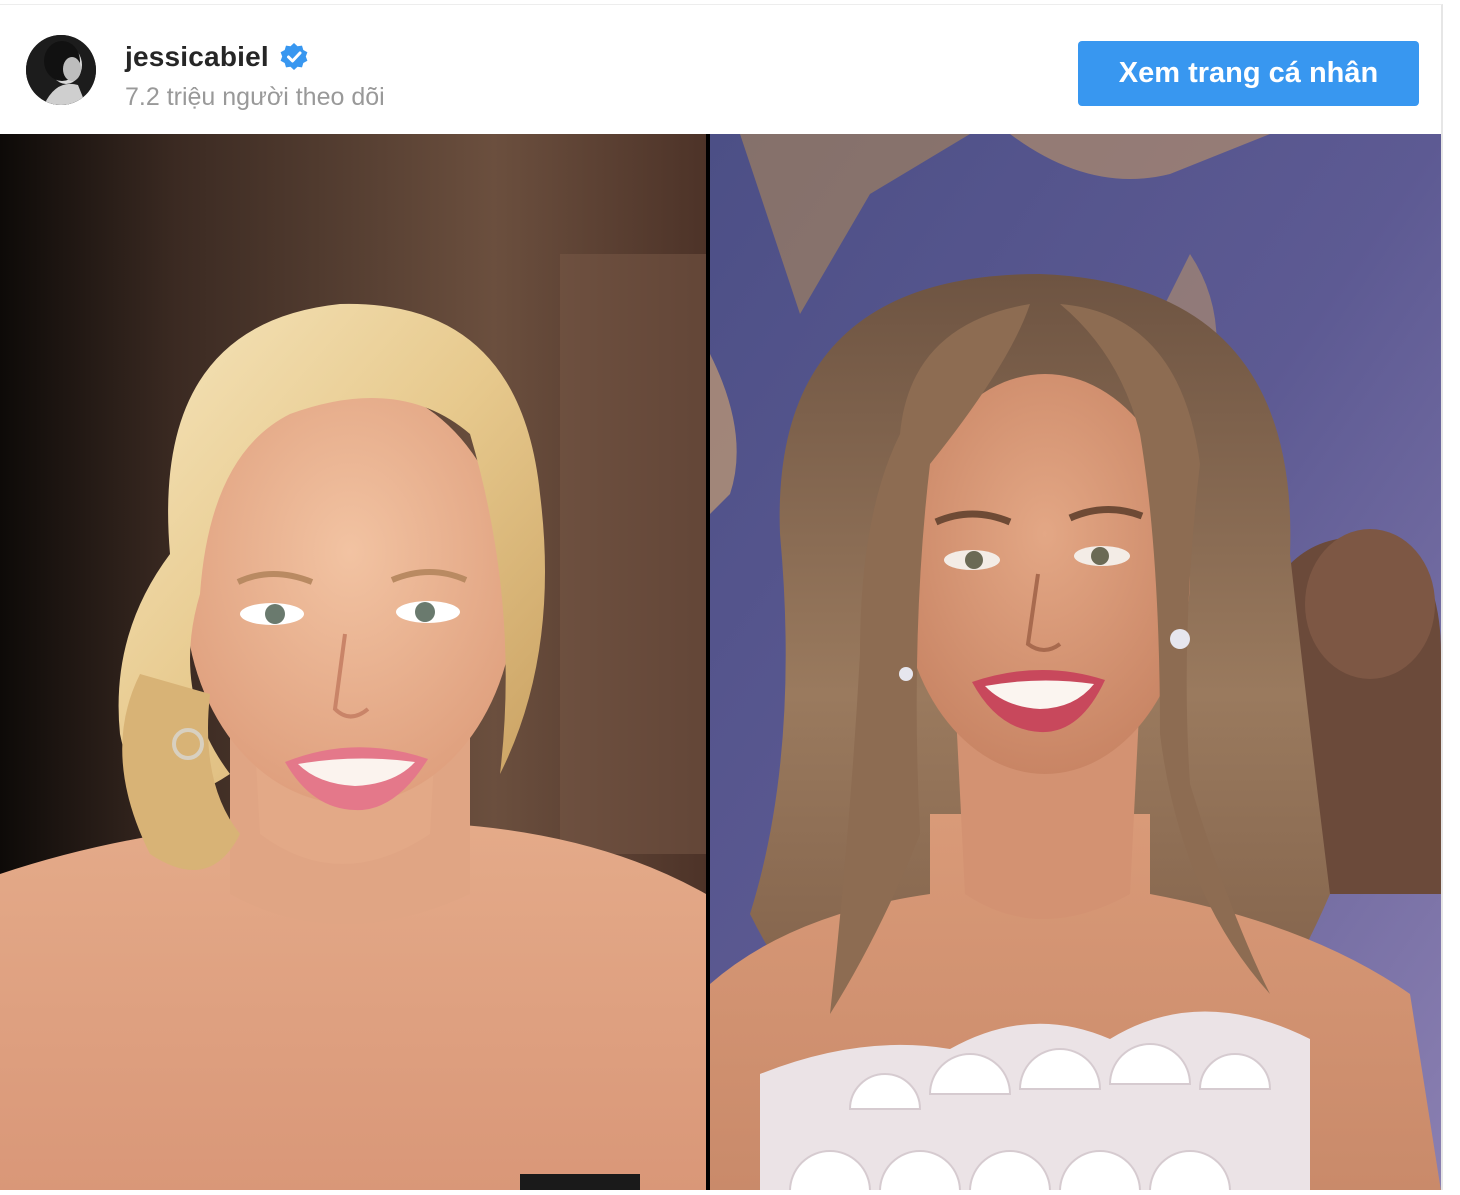 The width and height of the screenshot is (1460, 1195). What do you see at coordinates (294, 57) in the screenshot?
I see `verified-badge-icon` at bounding box center [294, 57].